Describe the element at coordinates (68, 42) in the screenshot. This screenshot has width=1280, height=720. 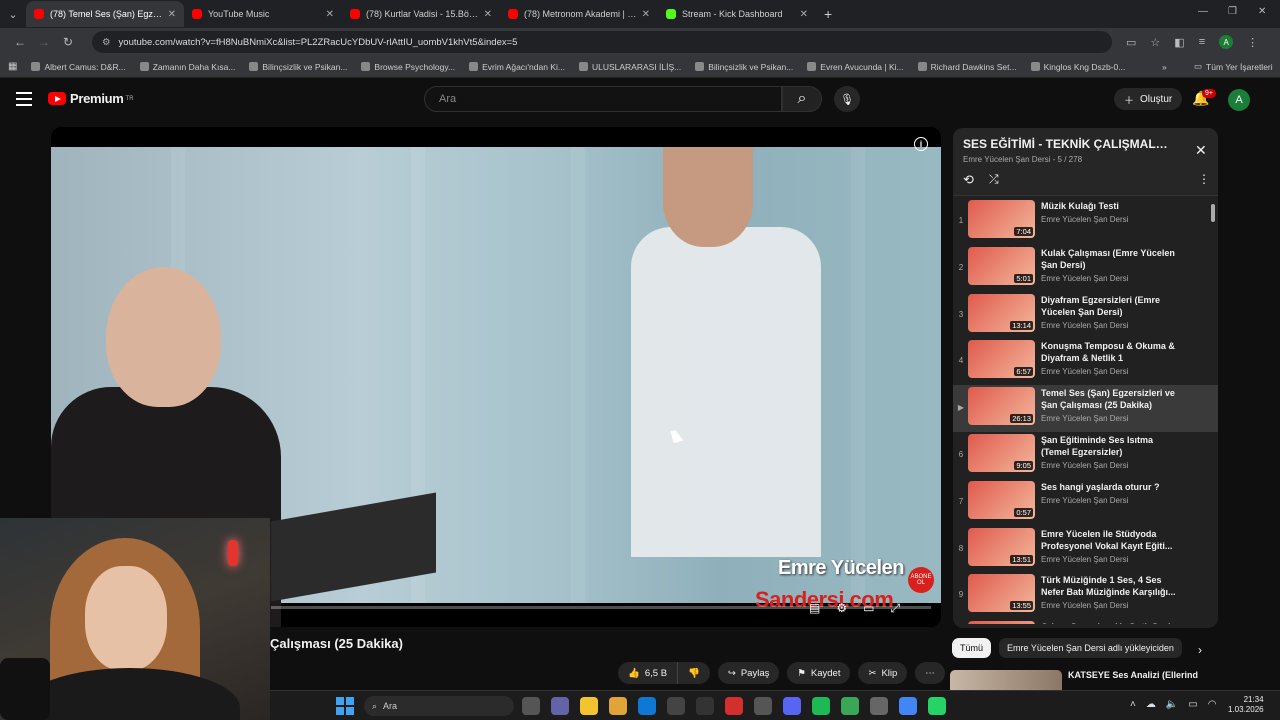
I see `reload-icon: ↻` at that location.